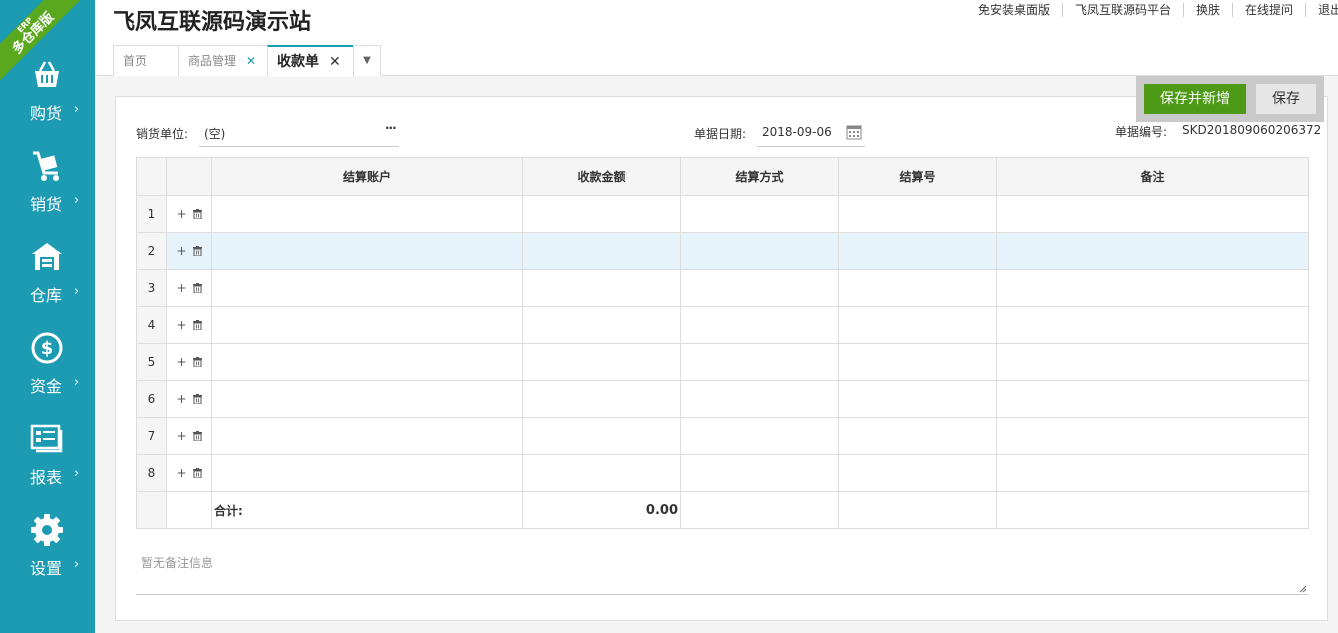 The image size is (1338, 633). I want to click on tab-home: 首页, so click(146, 60).